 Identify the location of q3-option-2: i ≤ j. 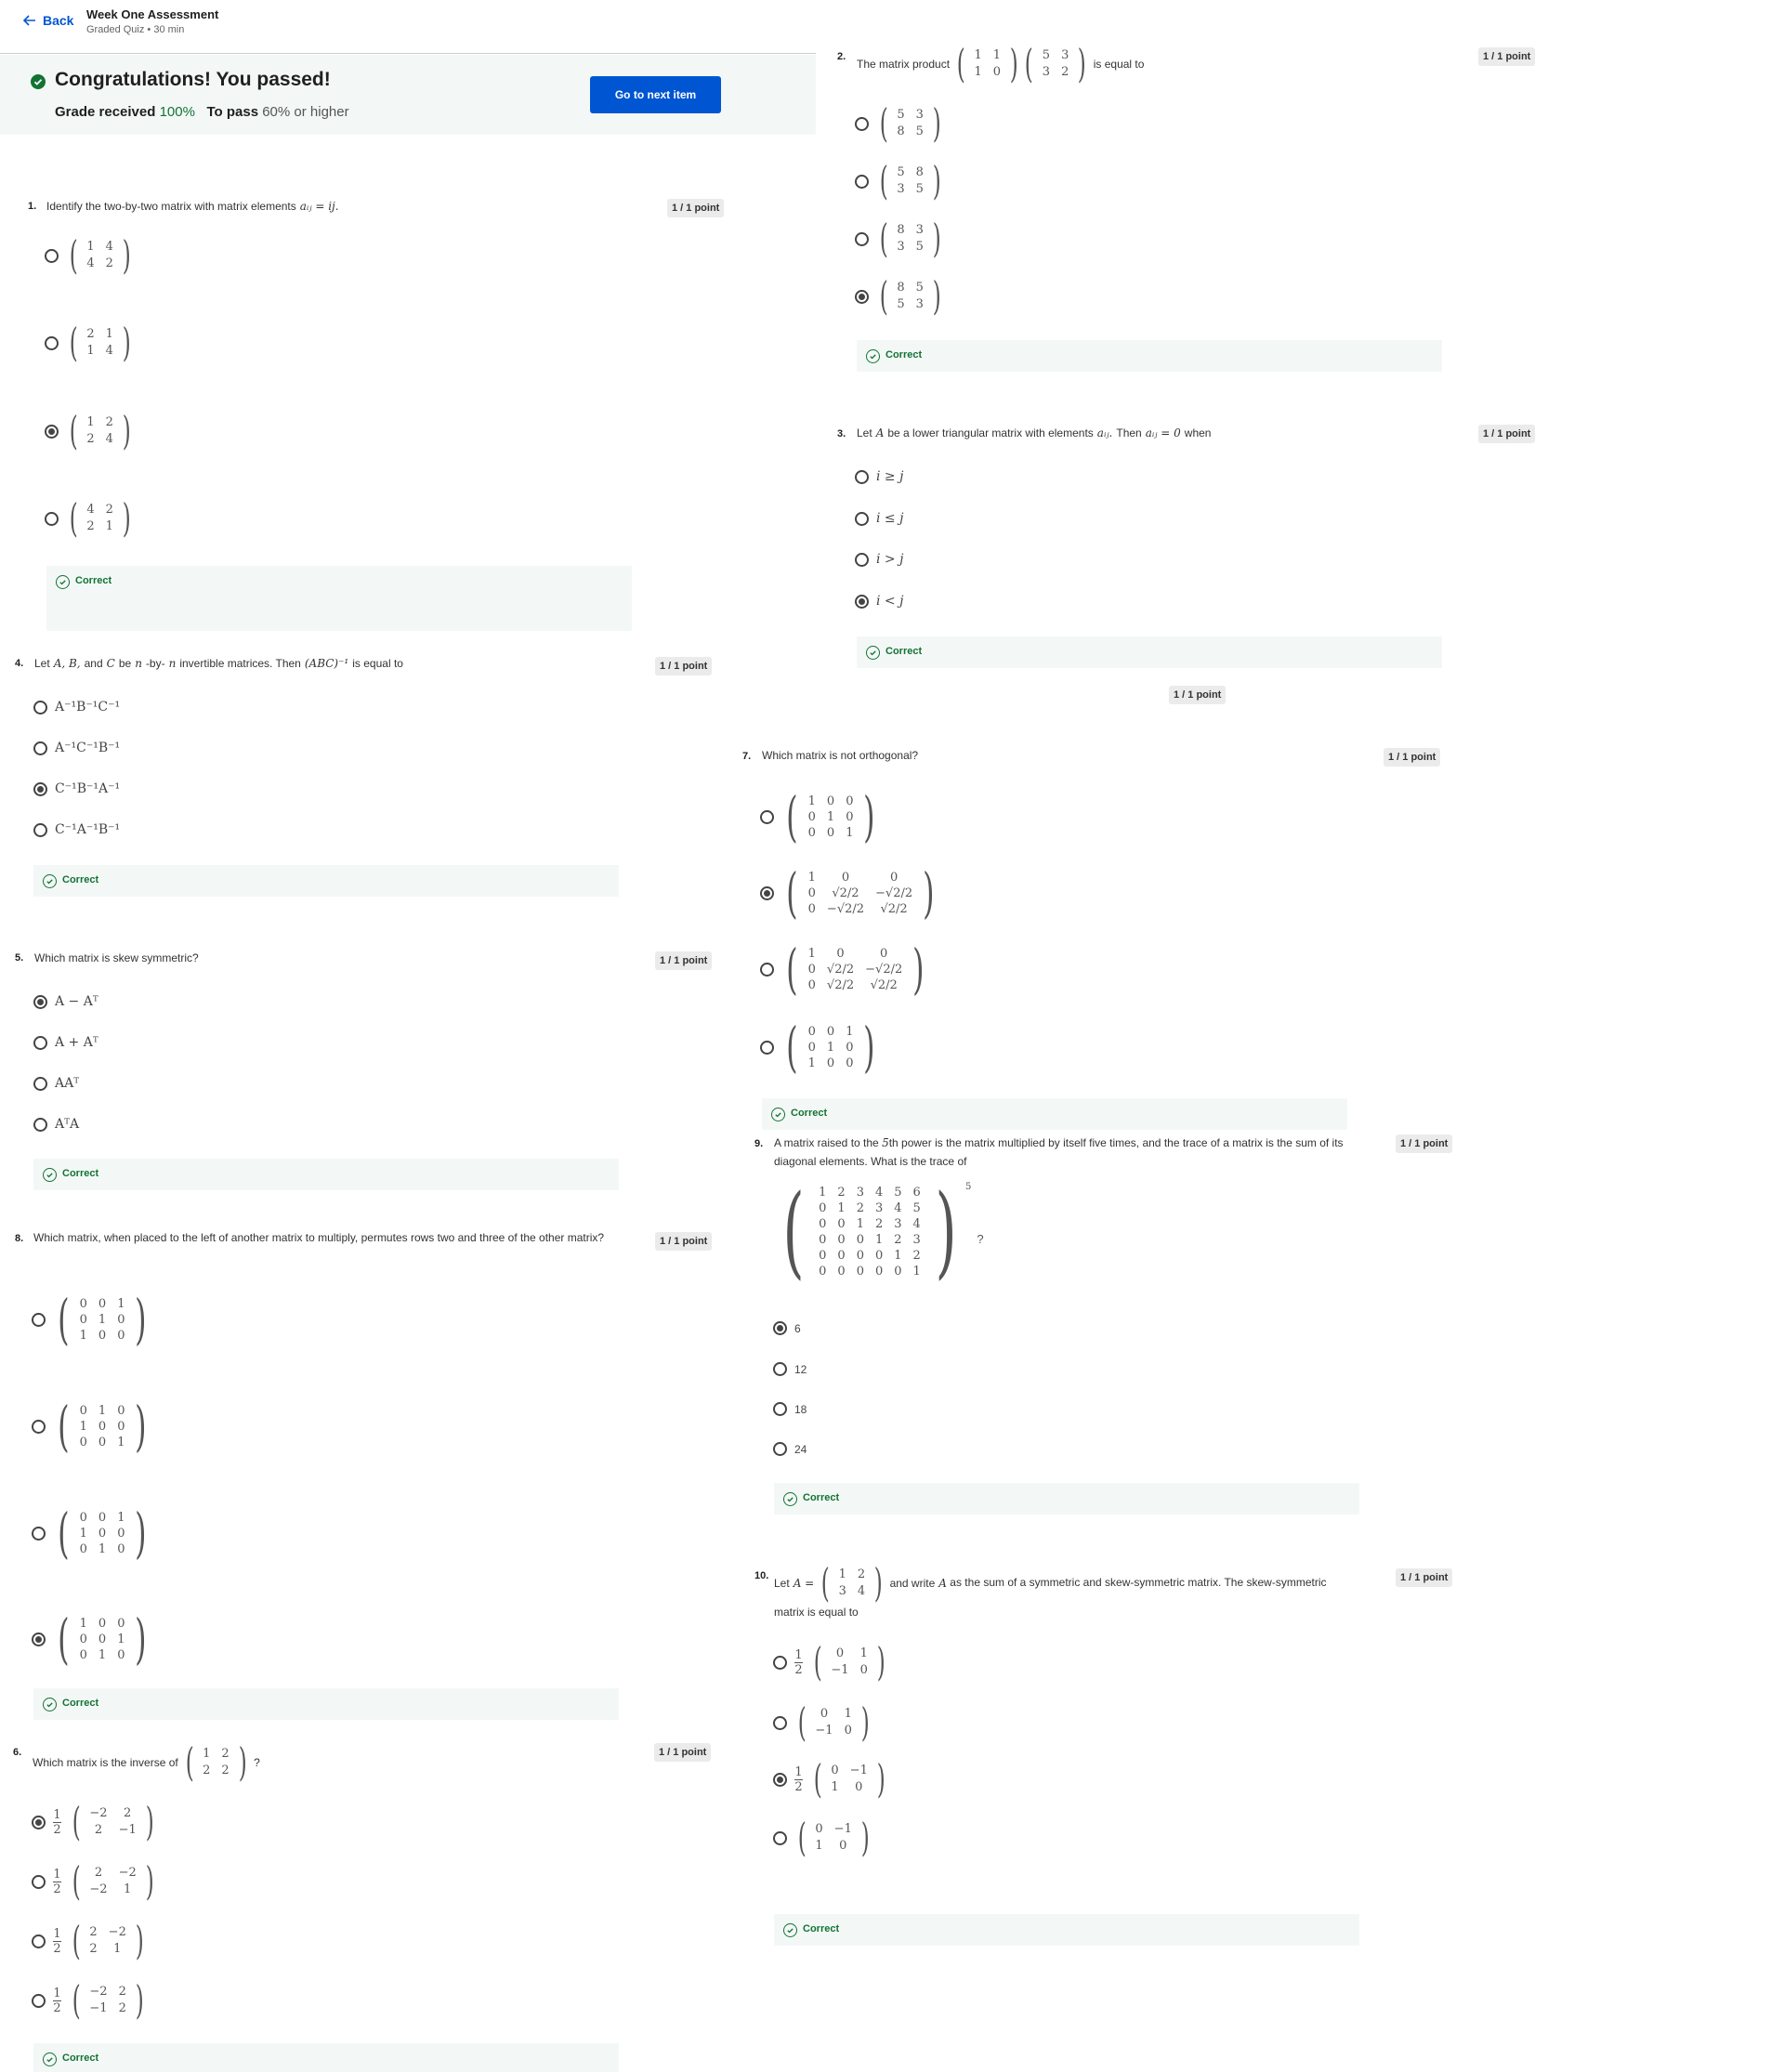
(879, 518).